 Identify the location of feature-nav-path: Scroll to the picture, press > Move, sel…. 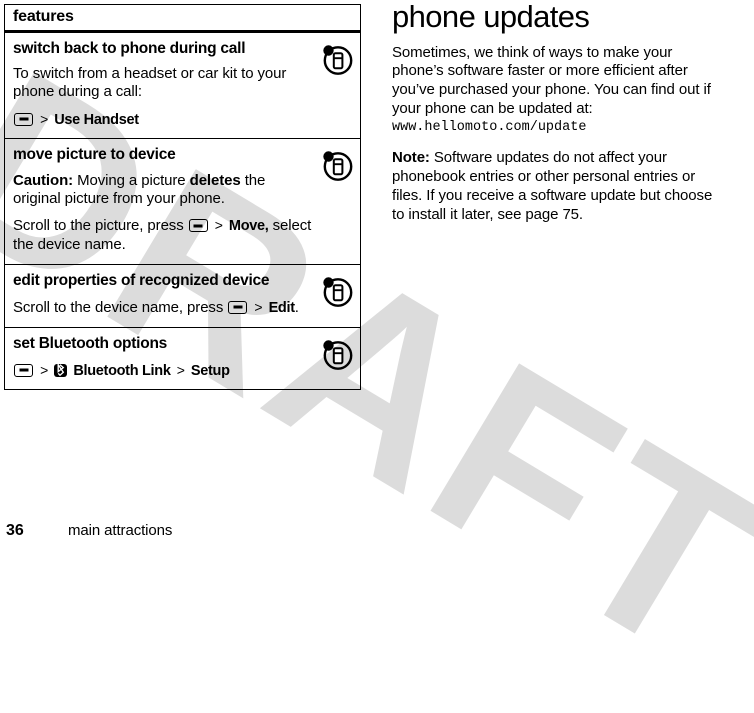
(163, 236).